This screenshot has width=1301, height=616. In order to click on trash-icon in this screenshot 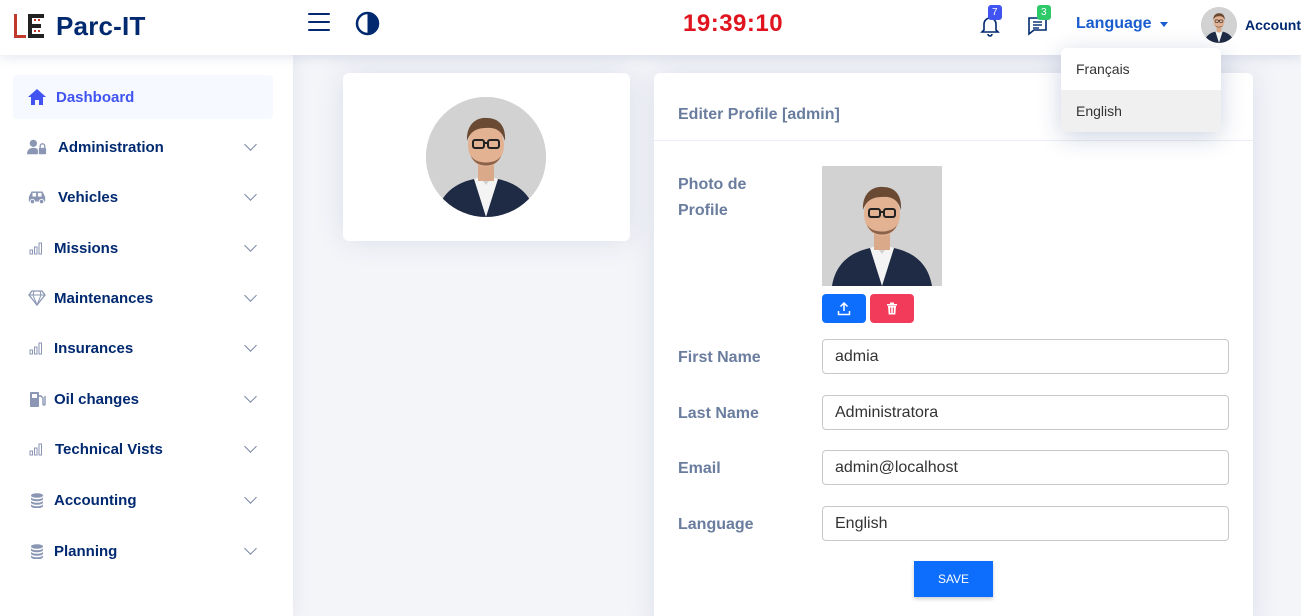, I will do `click(892, 308)`.